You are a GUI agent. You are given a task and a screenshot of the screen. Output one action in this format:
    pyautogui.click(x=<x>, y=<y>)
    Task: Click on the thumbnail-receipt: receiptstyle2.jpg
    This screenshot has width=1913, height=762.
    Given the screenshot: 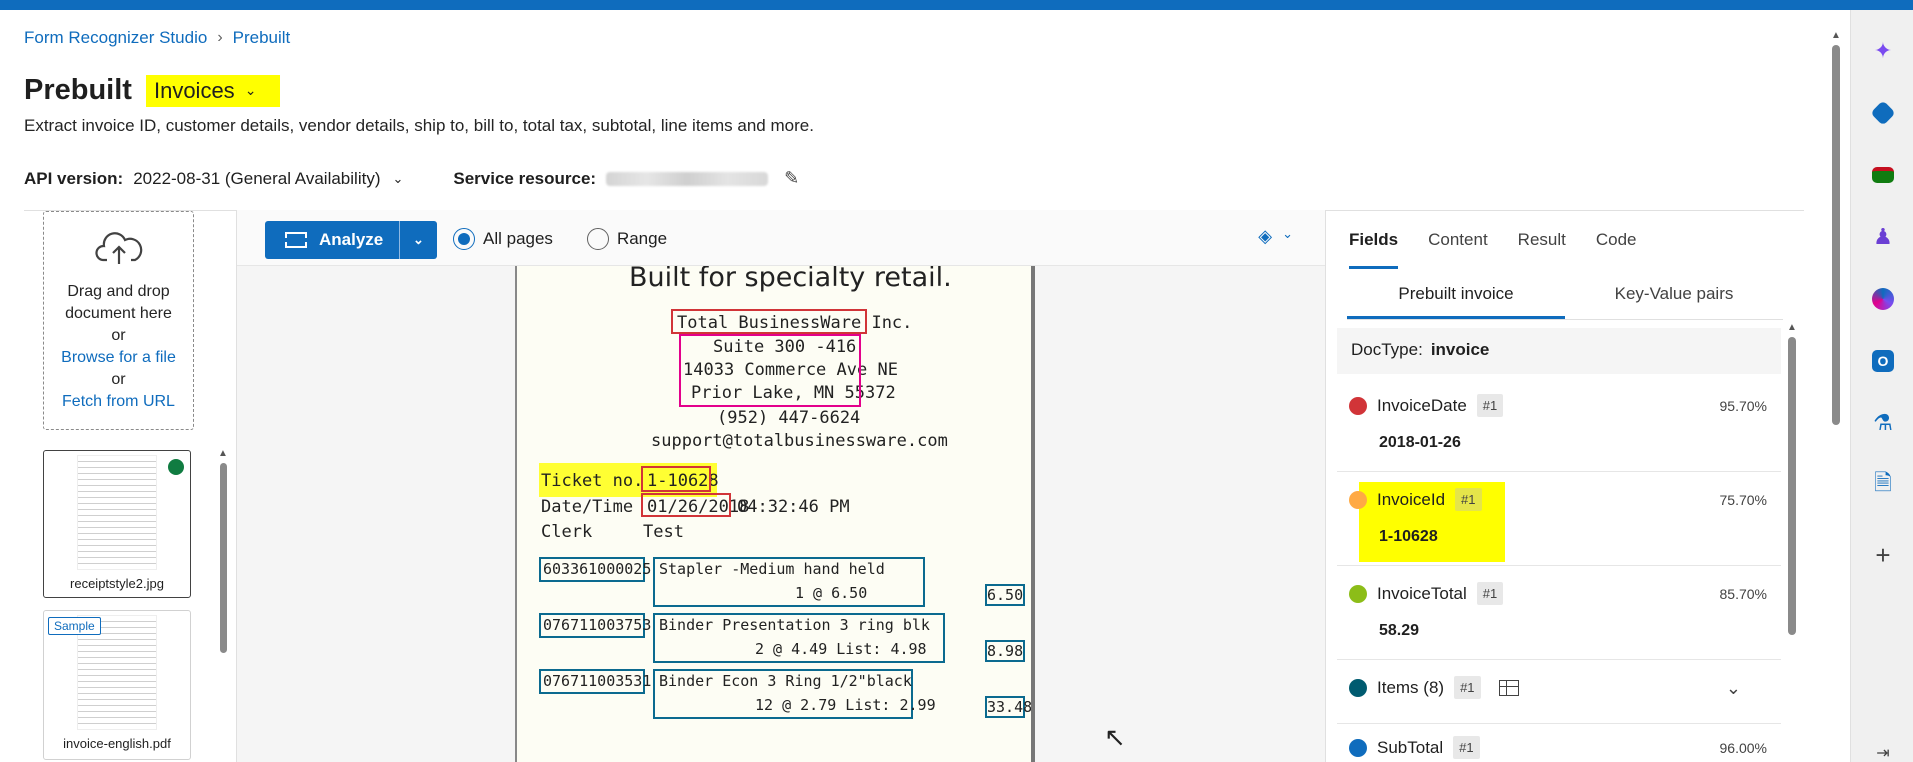 What is the action you would take?
    pyautogui.click(x=117, y=524)
    